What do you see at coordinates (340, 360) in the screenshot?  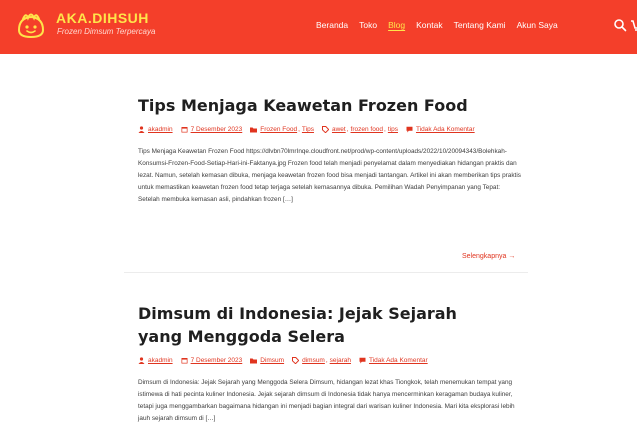 I see `tag-link: sejarah` at bounding box center [340, 360].